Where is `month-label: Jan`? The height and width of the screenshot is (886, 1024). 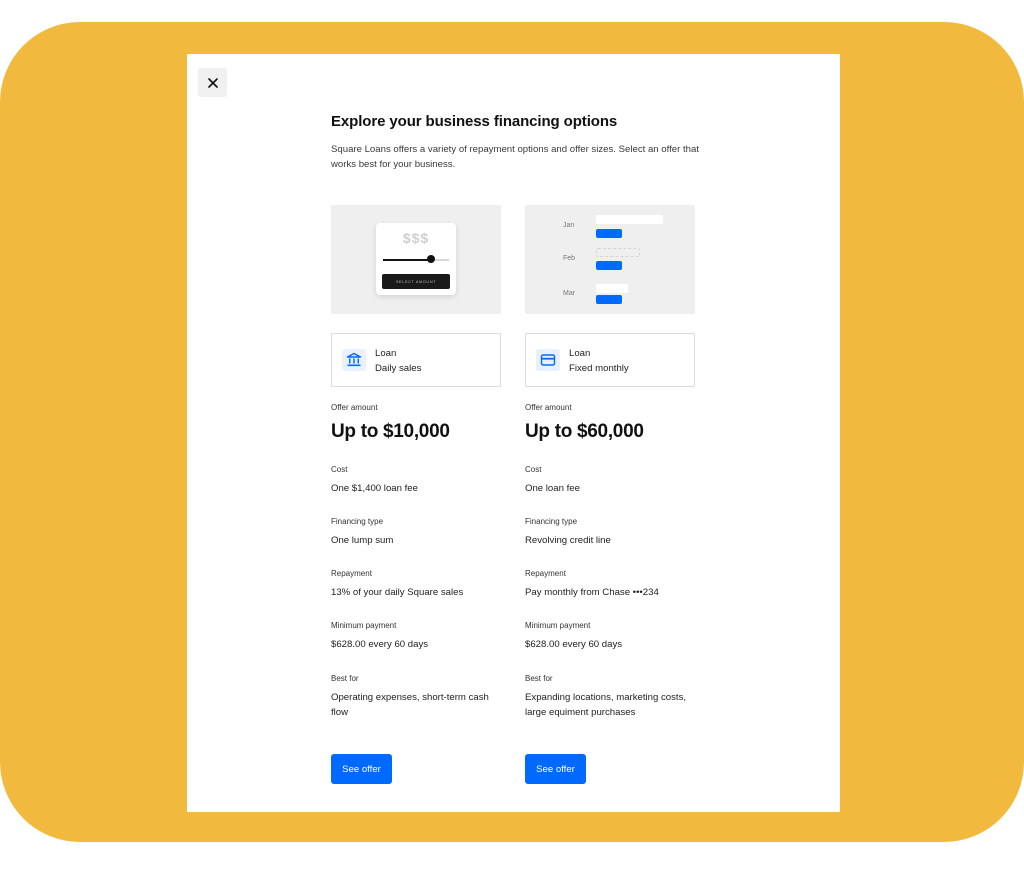 month-label: Jan is located at coordinates (569, 225).